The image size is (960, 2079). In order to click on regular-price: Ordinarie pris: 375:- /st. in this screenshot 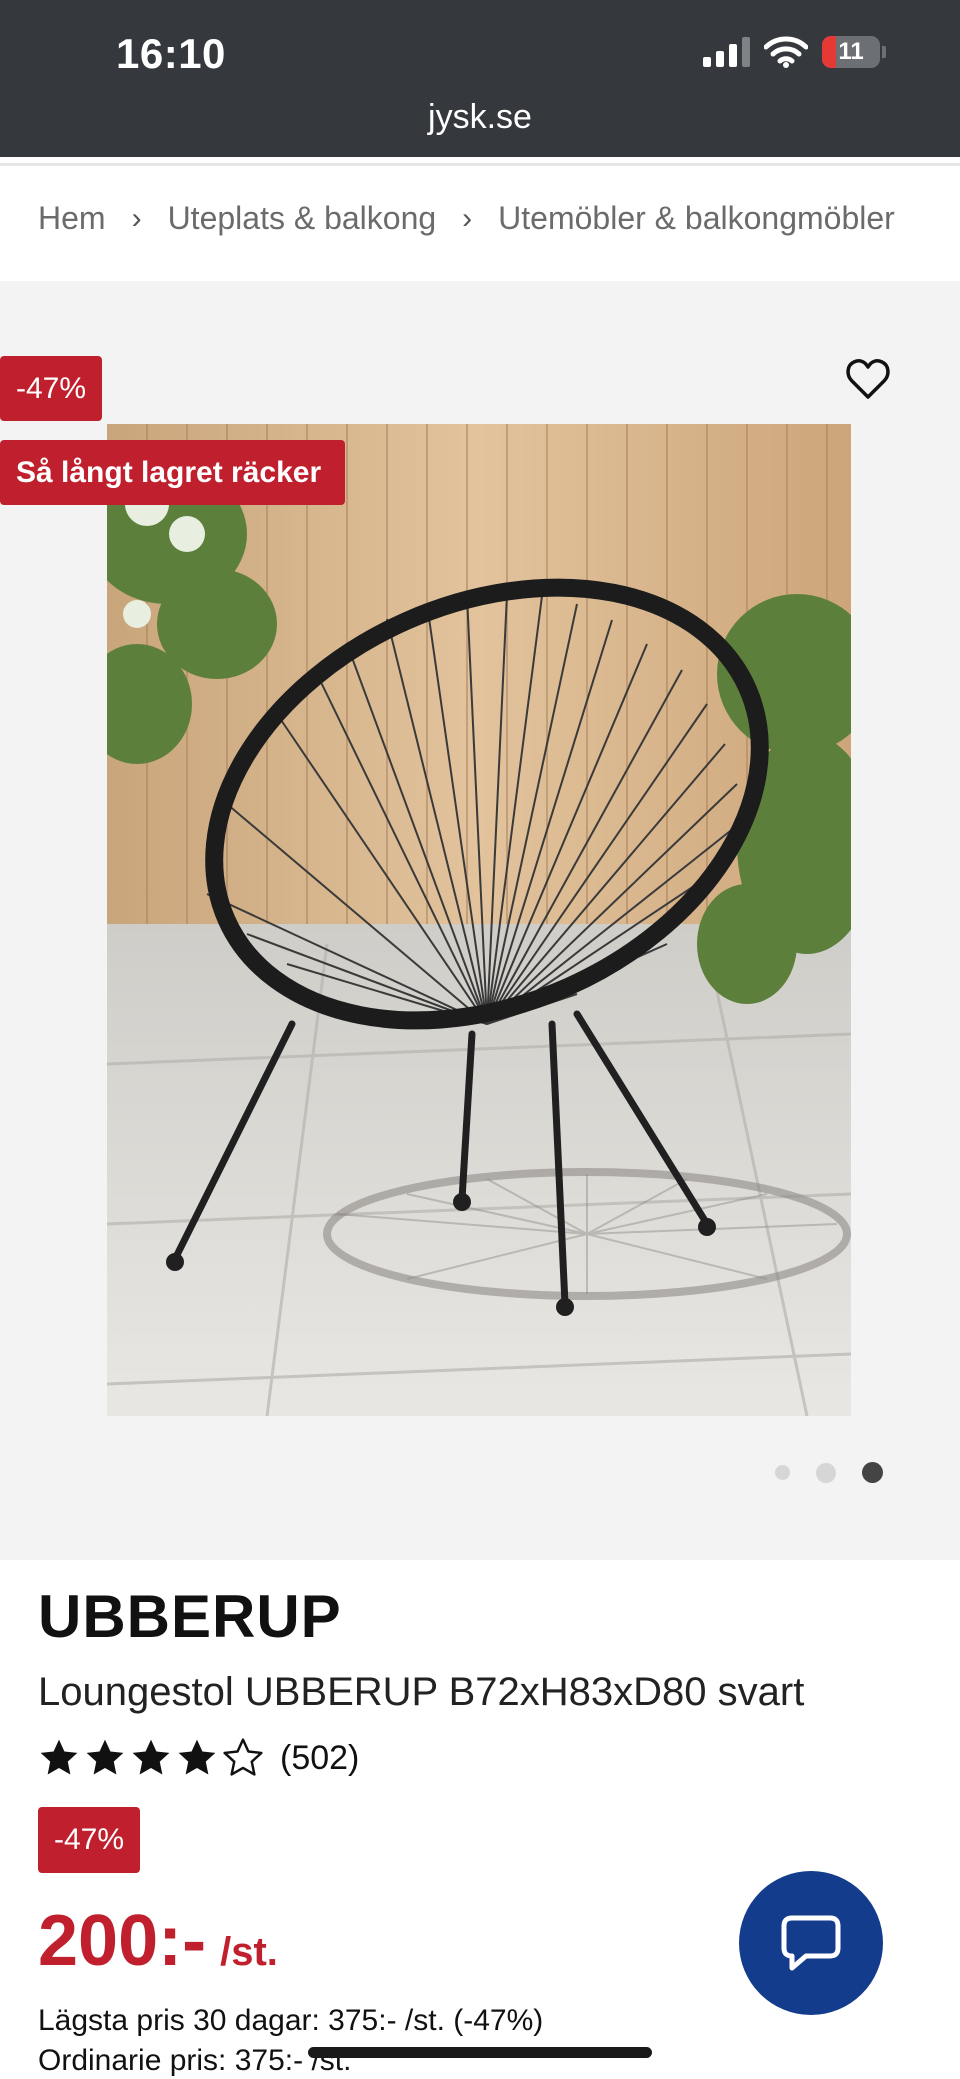, I will do `click(195, 2060)`.